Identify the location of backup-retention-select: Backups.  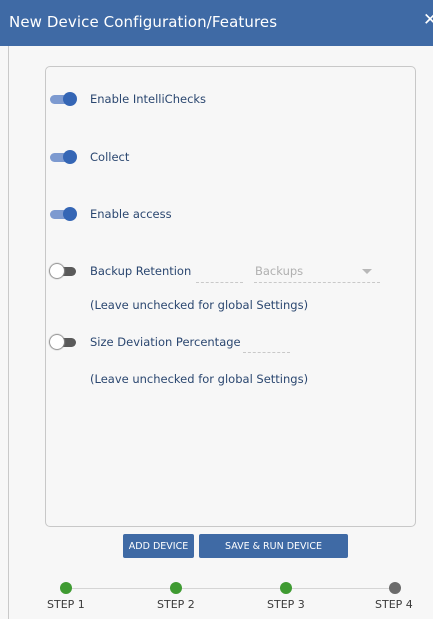
(317, 273).